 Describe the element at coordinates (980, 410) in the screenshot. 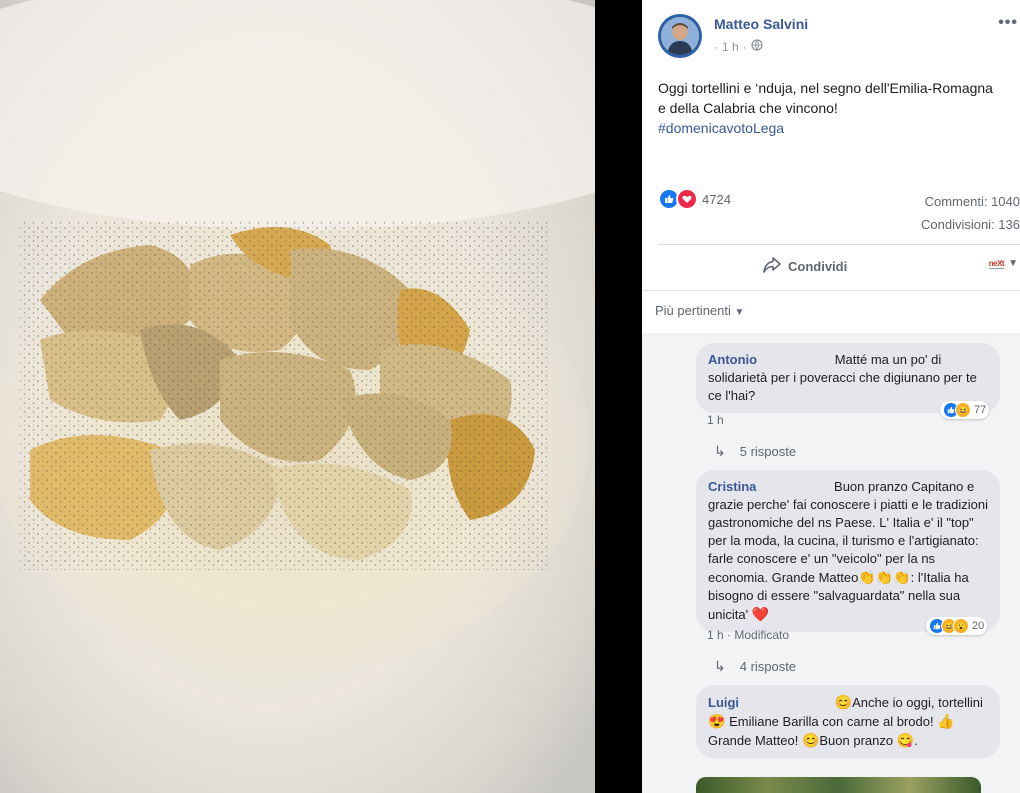

I see `comment-reaction-count: 77` at that location.